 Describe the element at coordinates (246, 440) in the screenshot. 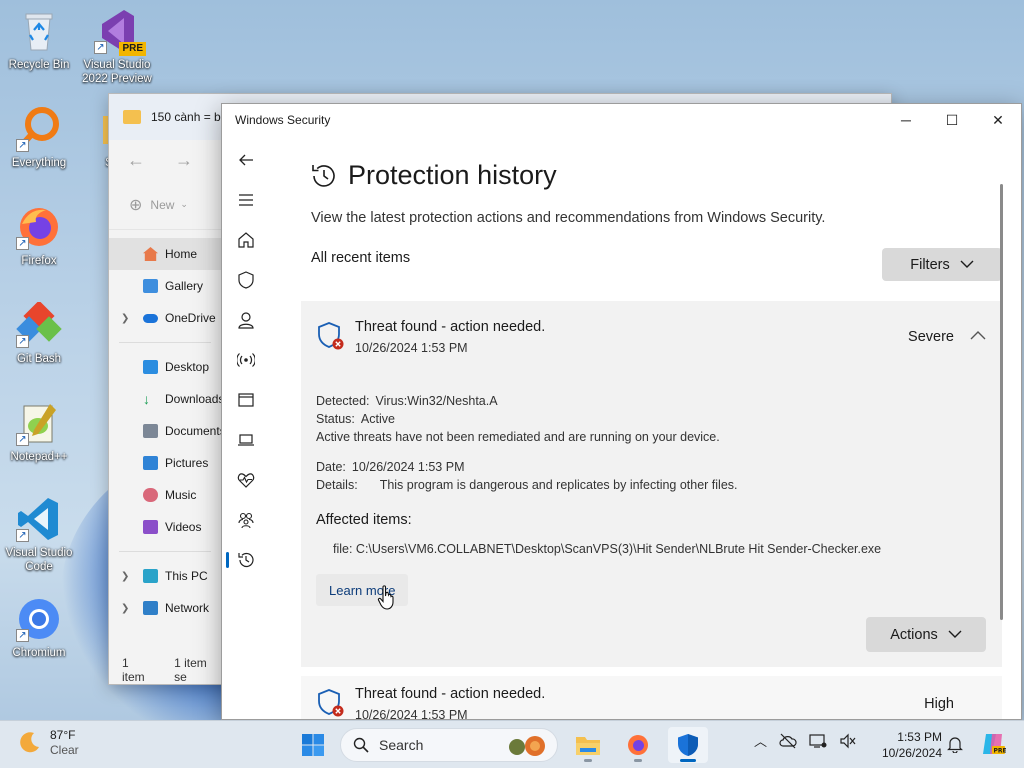

I see `nav-device-security` at that location.